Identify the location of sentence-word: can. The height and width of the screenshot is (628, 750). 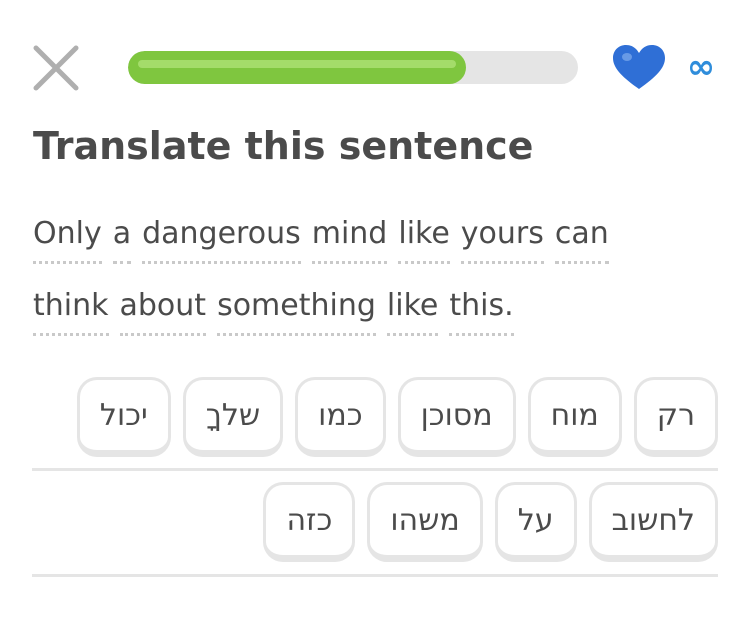
(581, 240).